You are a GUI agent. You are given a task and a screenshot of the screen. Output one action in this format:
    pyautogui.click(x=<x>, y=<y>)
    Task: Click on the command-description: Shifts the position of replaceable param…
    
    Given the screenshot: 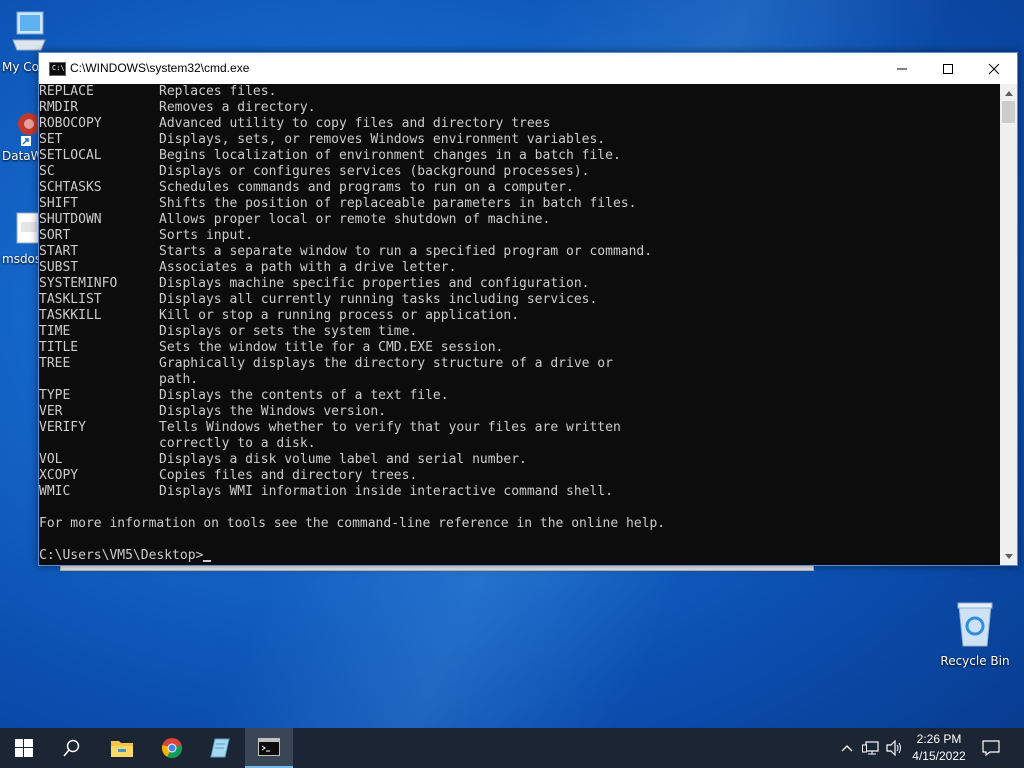 What is the action you would take?
    pyautogui.click(x=398, y=203)
    